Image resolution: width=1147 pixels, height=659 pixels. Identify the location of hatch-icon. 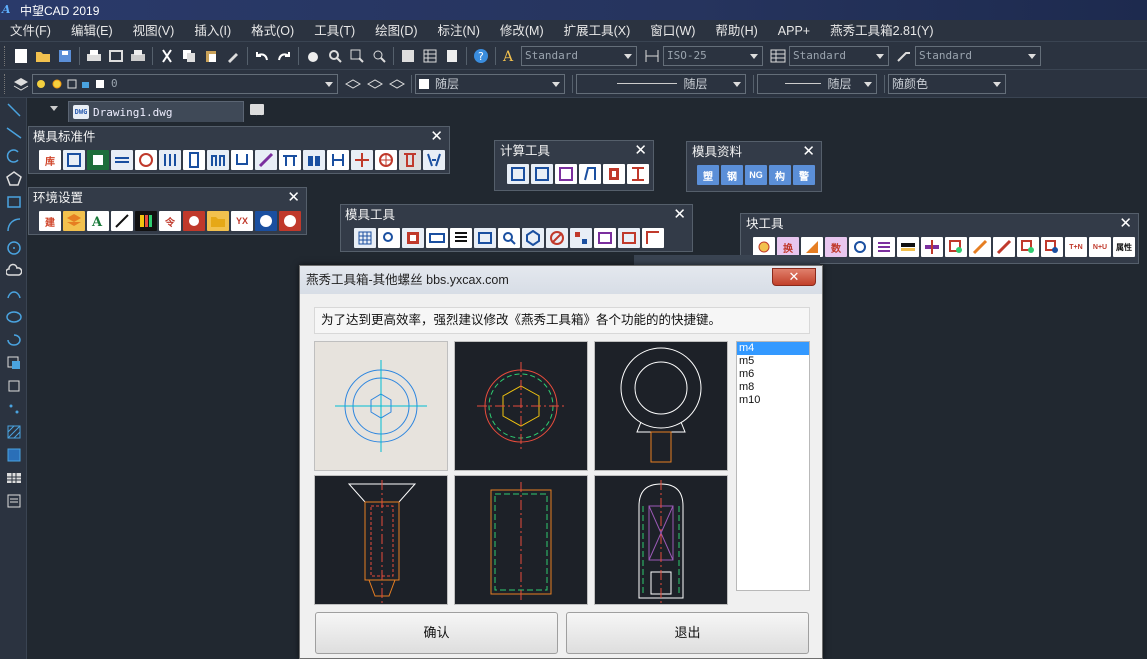
(13, 431).